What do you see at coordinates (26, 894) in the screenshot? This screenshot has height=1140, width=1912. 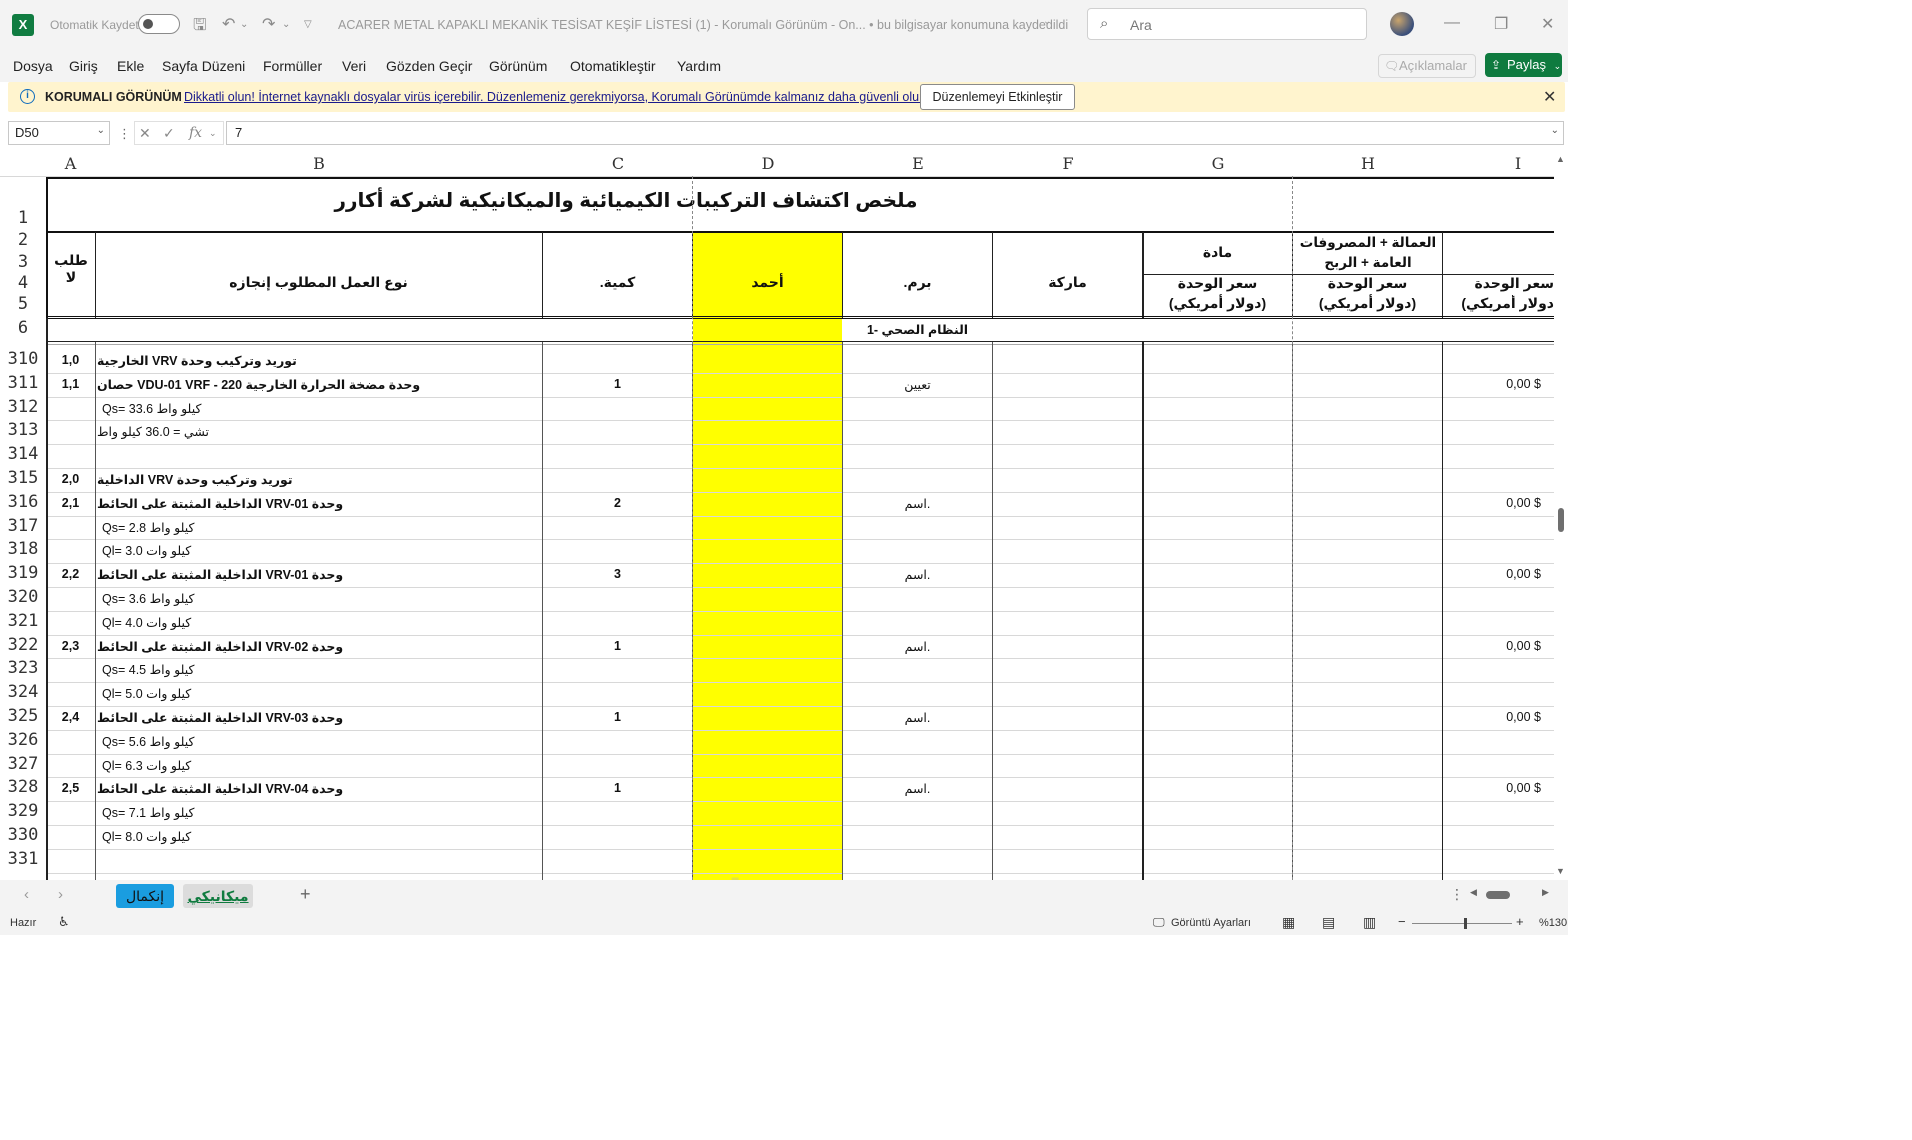 I see `prev-sheet-icon: ‹` at bounding box center [26, 894].